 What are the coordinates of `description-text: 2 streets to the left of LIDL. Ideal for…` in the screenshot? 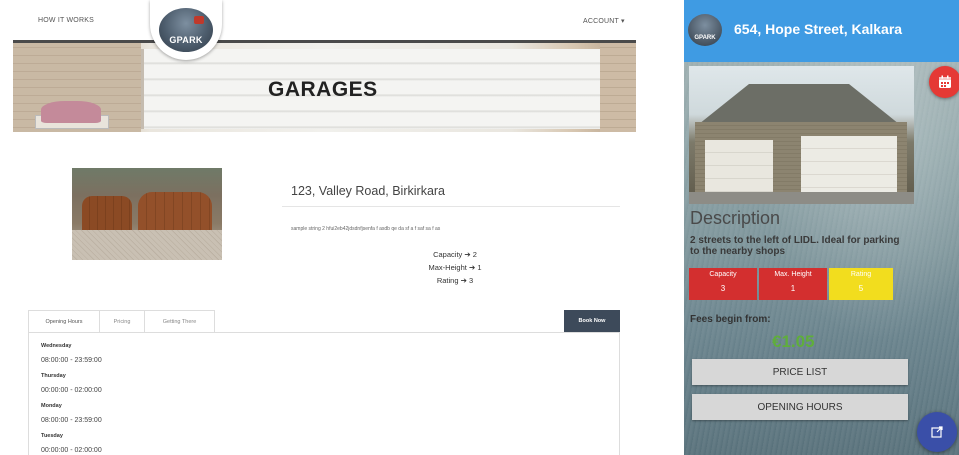 It's located at (795, 246).